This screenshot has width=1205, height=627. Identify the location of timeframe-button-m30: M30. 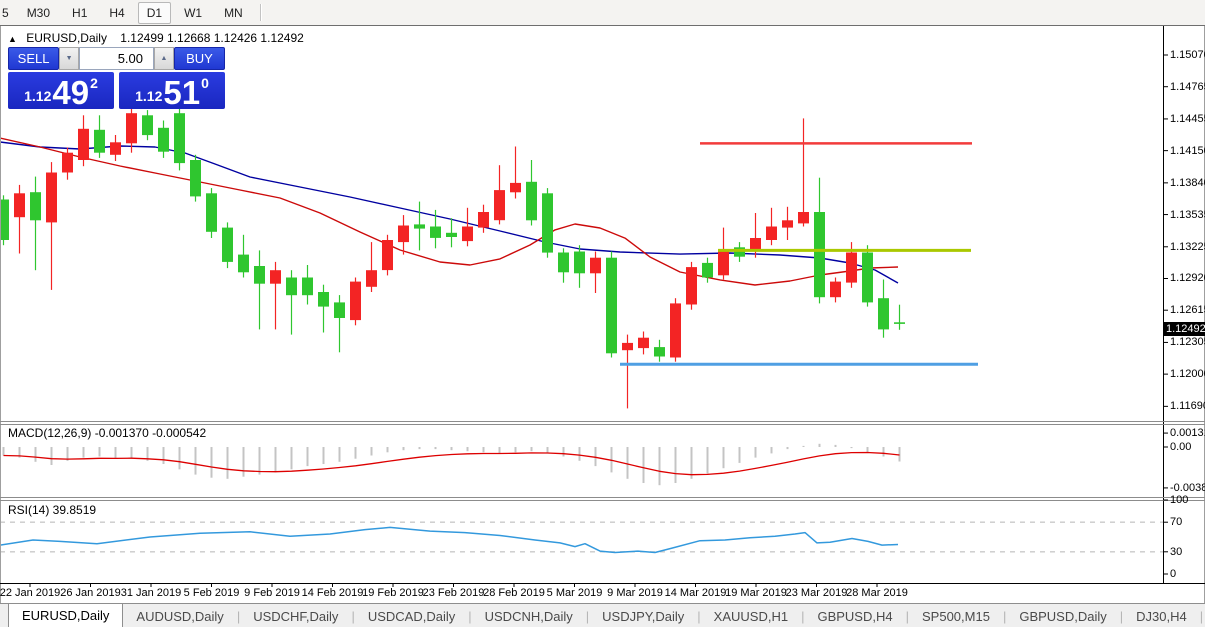
(38, 13).